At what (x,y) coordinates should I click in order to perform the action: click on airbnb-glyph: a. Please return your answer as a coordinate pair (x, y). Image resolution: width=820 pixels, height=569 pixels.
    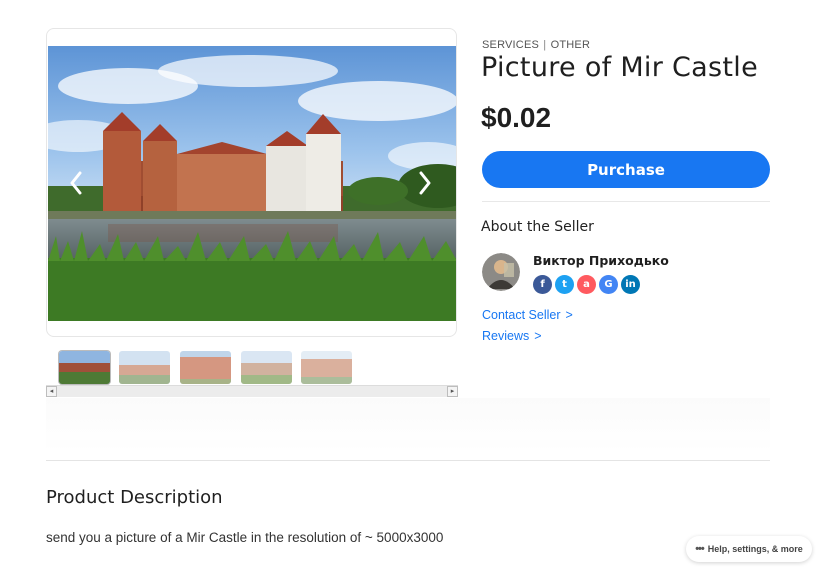
    Looking at the image, I should click on (586, 284).